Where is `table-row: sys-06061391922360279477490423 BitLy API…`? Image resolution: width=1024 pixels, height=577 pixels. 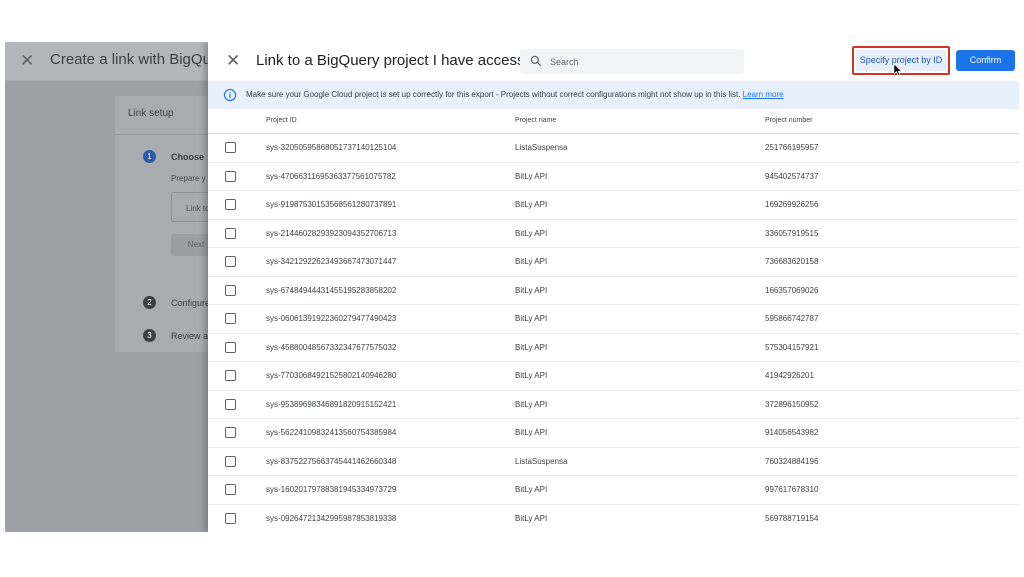
table-row: sys-06061391922360279477490423 BitLy API… is located at coordinates (613, 319).